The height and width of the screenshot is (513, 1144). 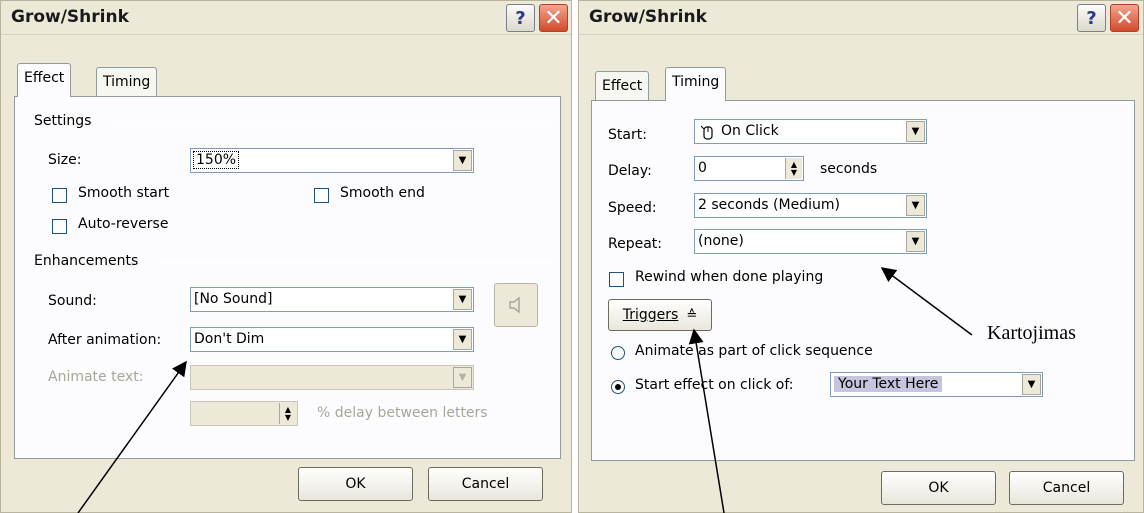 What do you see at coordinates (132, 436) in the screenshot?
I see `after-animation-arrow` at bounding box center [132, 436].